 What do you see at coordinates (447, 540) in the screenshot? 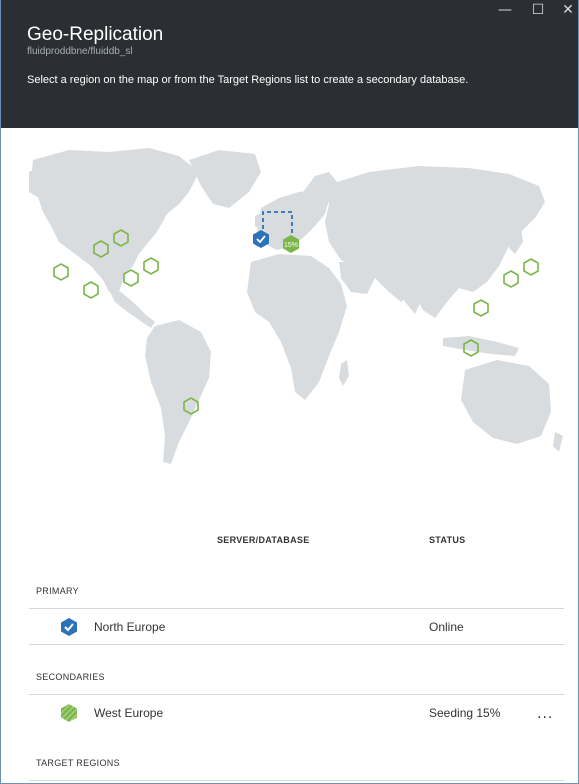
I see `column-header-status: STATUS` at bounding box center [447, 540].